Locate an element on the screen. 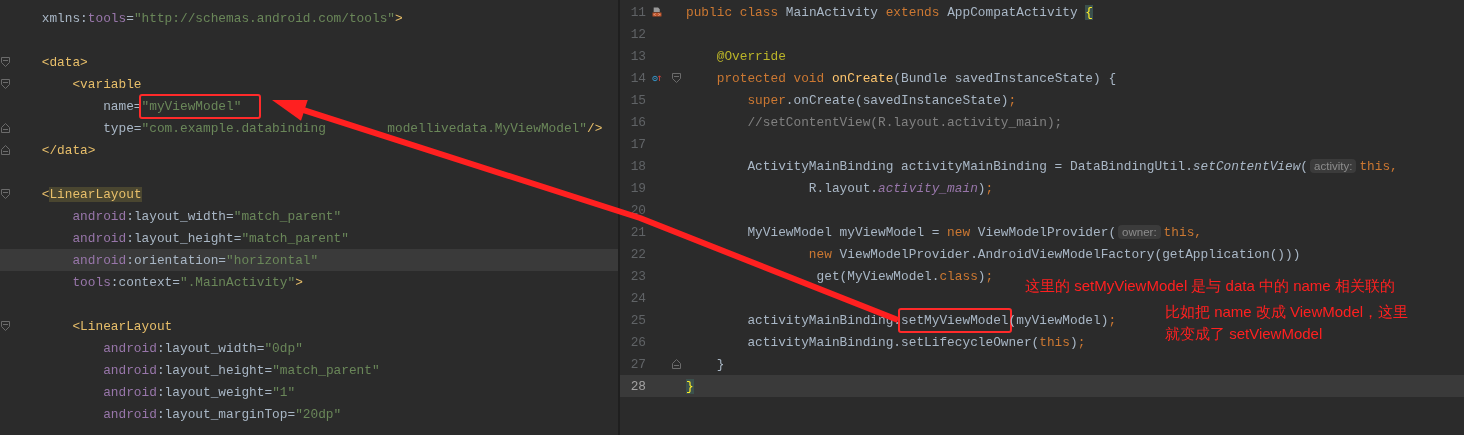 This screenshot has height=435, width=1464. line-number: 26 is located at coordinates (637, 342).